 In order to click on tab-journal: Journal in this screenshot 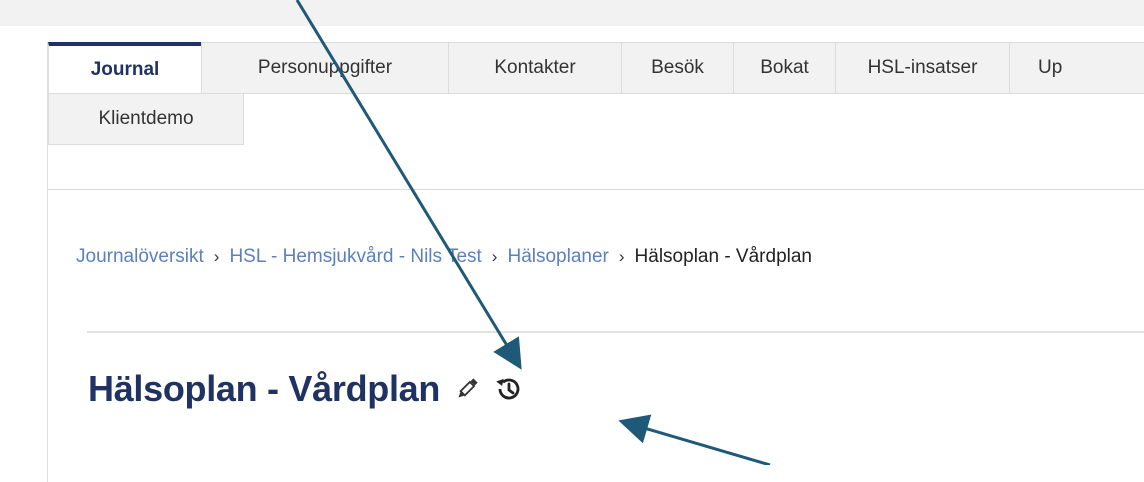, I will do `click(125, 68)`.